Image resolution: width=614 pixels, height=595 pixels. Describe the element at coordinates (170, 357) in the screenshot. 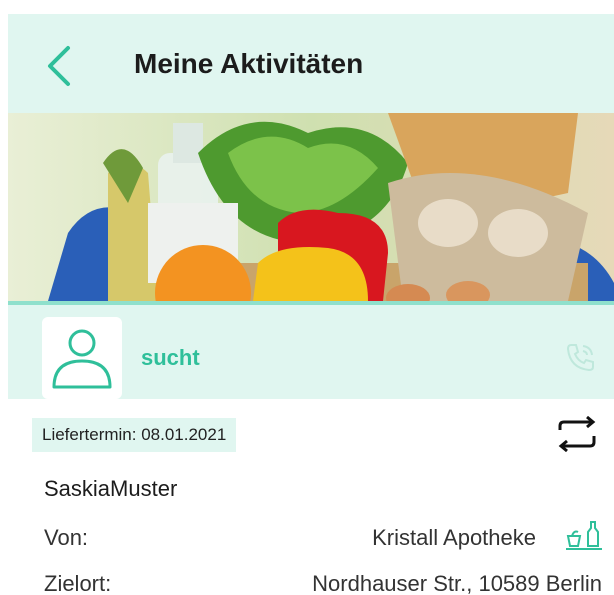

I see `seeker-status: sucht` at that location.